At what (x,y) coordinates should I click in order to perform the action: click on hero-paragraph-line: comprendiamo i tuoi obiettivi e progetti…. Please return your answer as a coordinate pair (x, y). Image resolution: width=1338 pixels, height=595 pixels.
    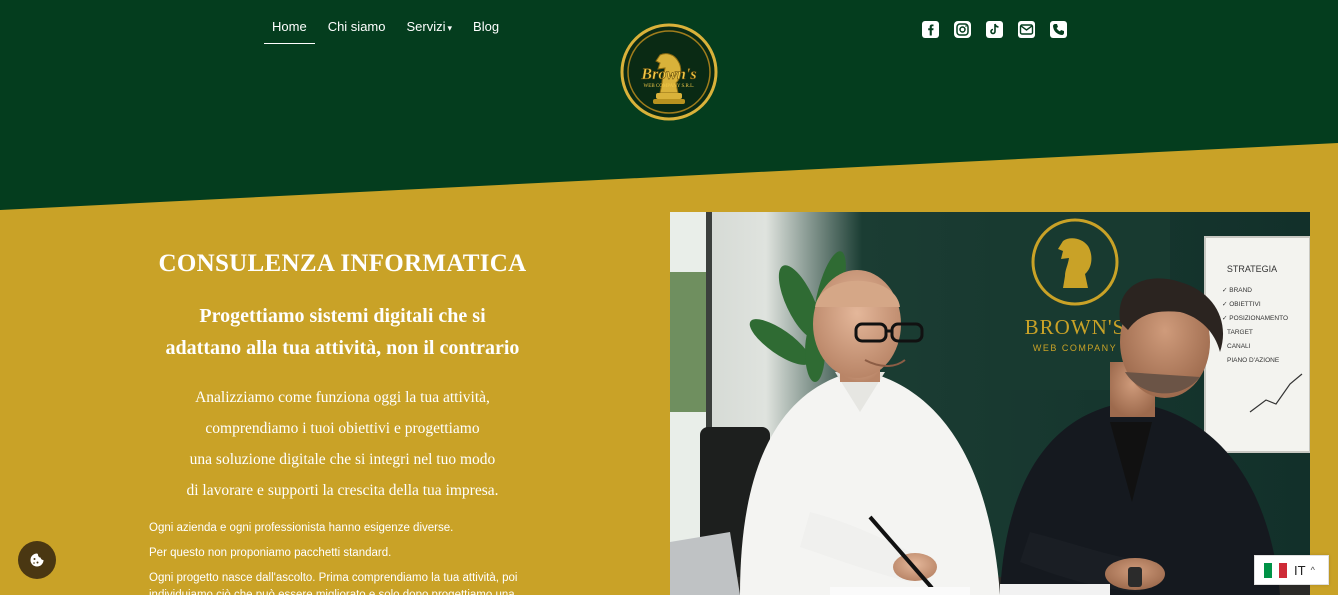
    Looking at the image, I should click on (342, 428).